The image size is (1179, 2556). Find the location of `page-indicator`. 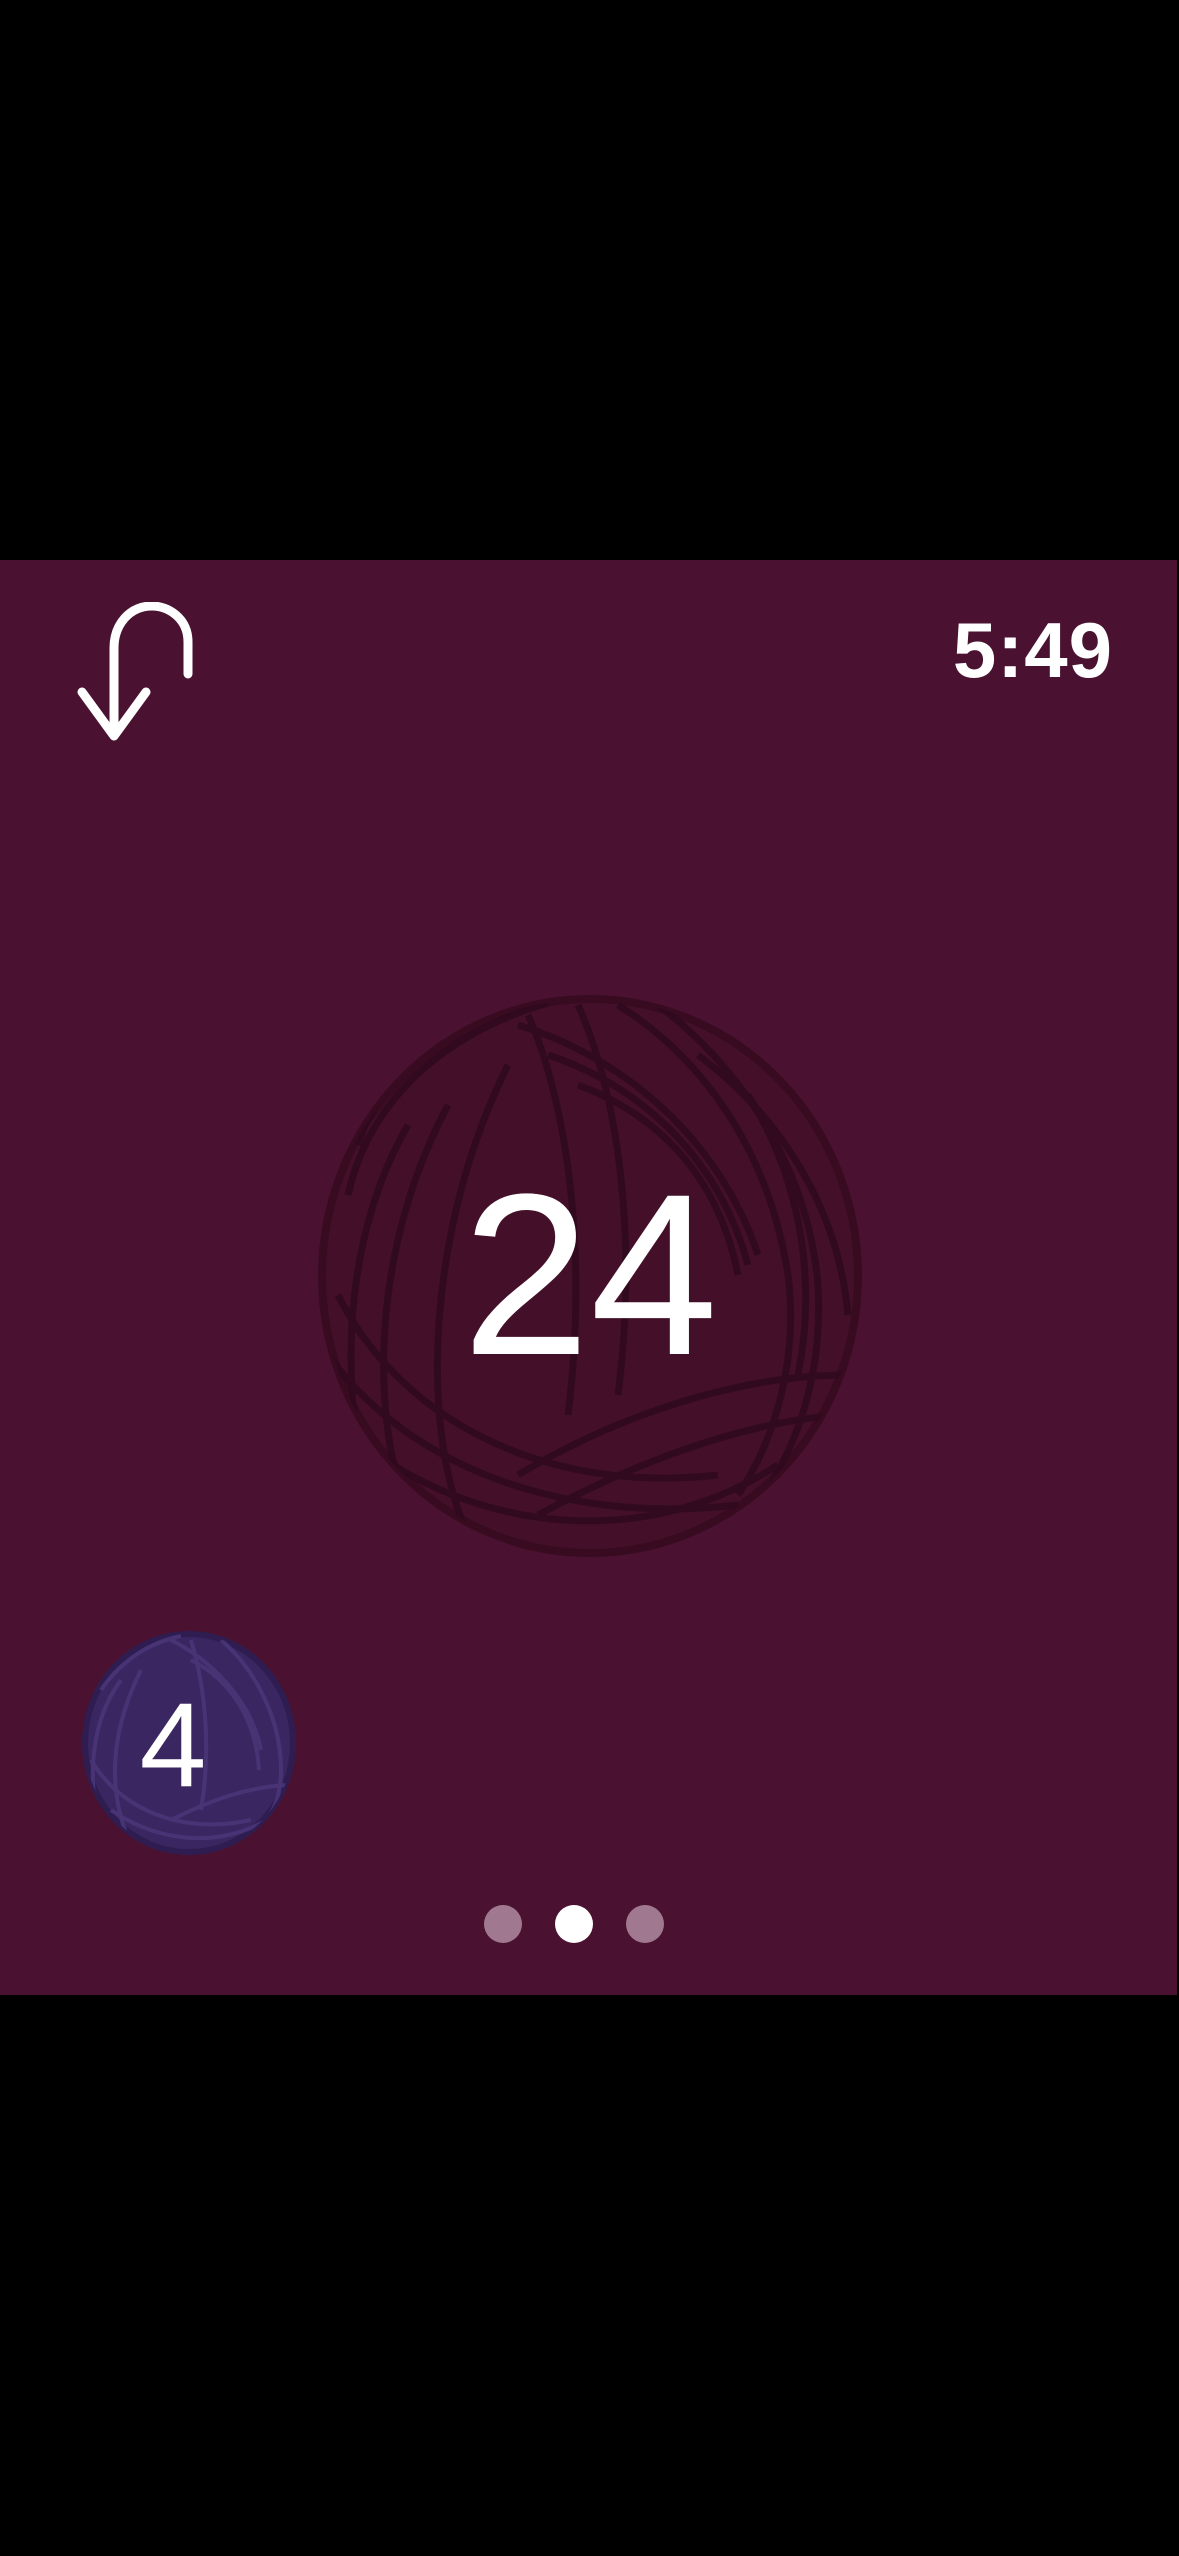

page-indicator is located at coordinates (574, 1925).